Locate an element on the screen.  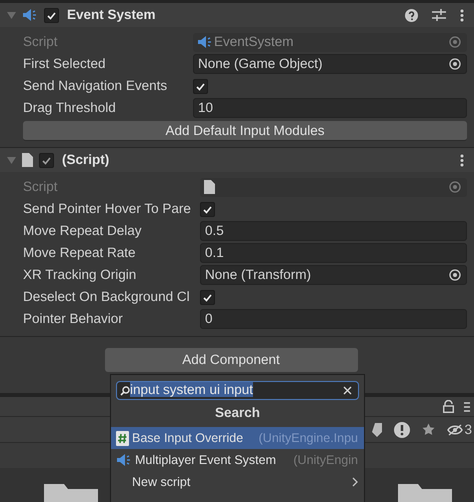
field-label: Pointer Behavior is located at coordinates (73, 319).